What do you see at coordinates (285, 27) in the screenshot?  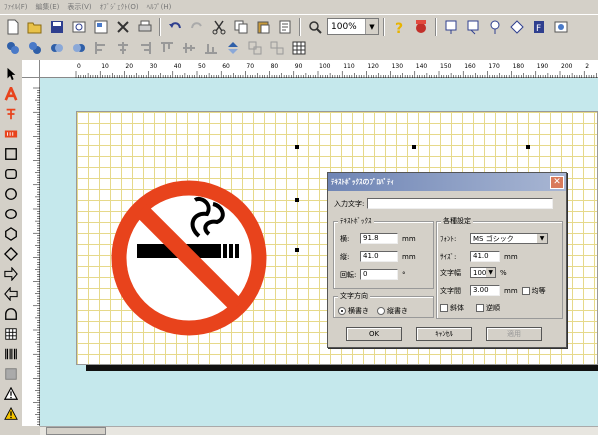 I see `properties-icon` at bounding box center [285, 27].